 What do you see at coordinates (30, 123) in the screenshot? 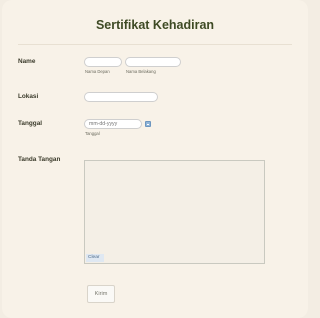
I see `date-label: Tanggal` at bounding box center [30, 123].